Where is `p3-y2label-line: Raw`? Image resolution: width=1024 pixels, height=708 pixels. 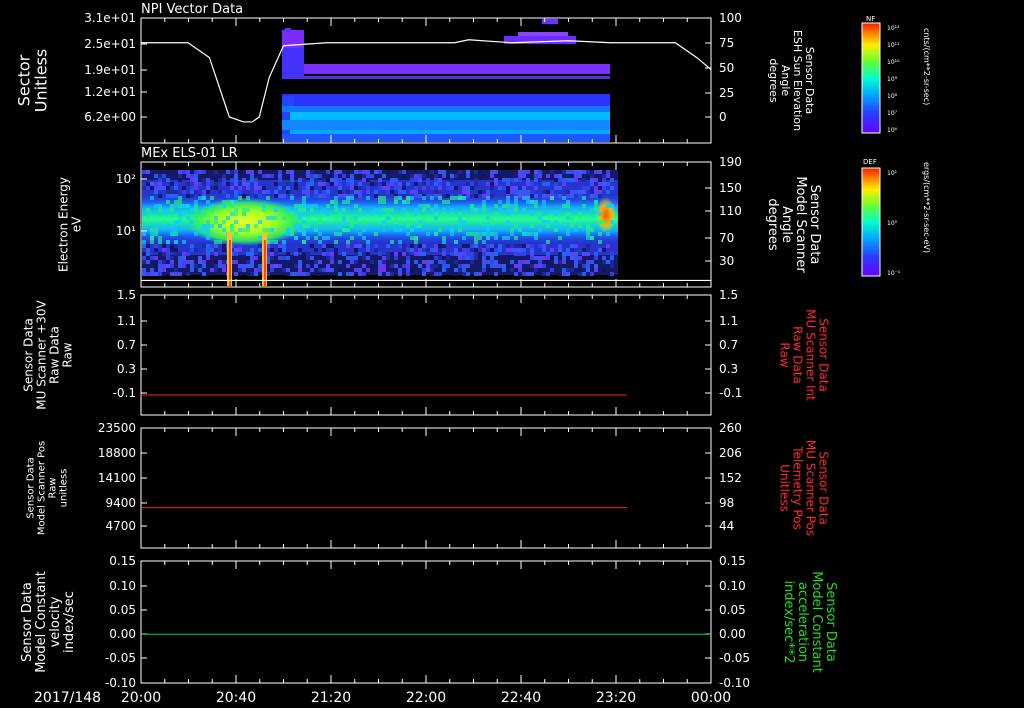 p3-y2label-line: Raw is located at coordinates (785, 354).